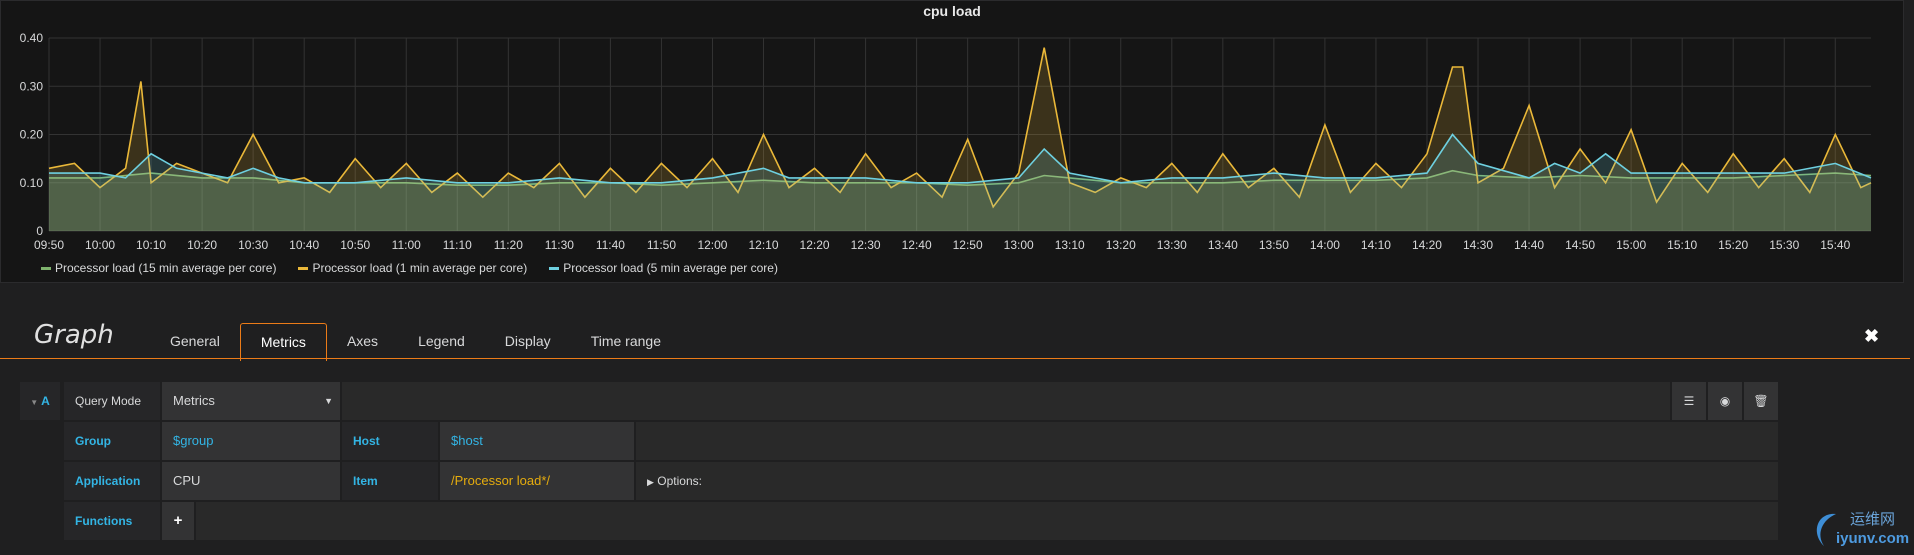  I want to click on y-tick-label: 0, so click(39, 231).